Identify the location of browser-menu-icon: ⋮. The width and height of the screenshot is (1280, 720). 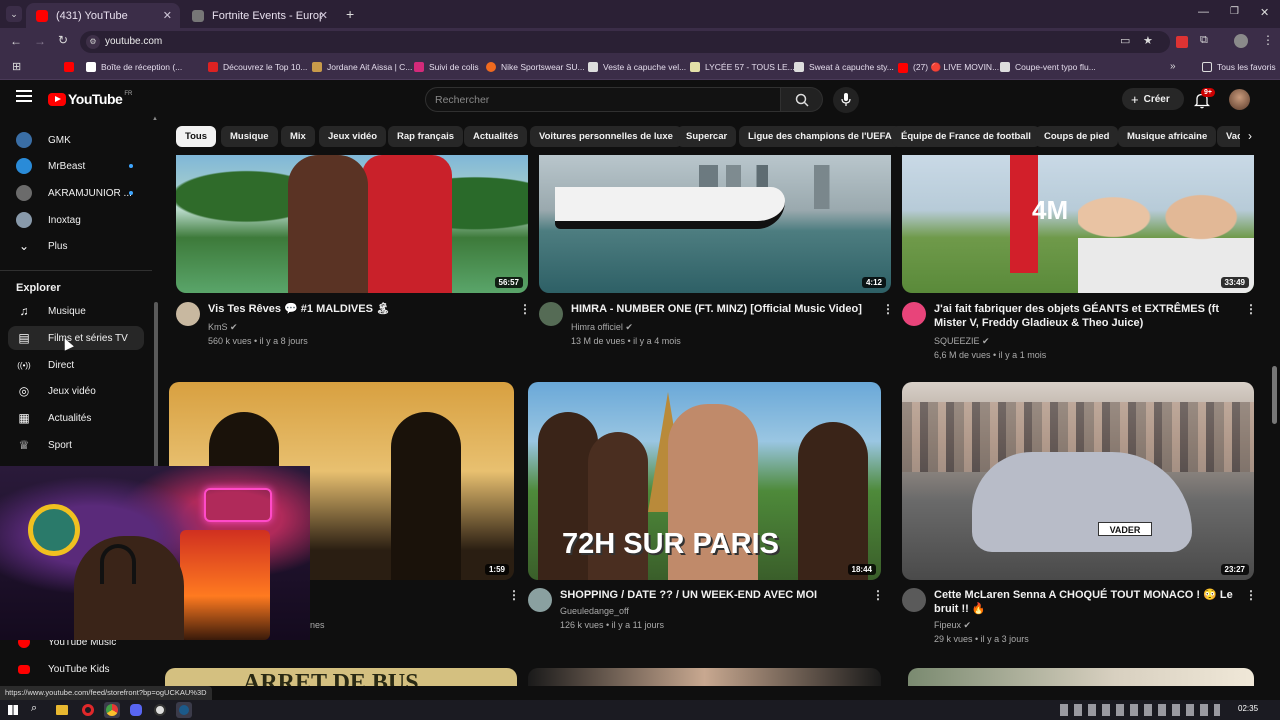
(1268, 40).